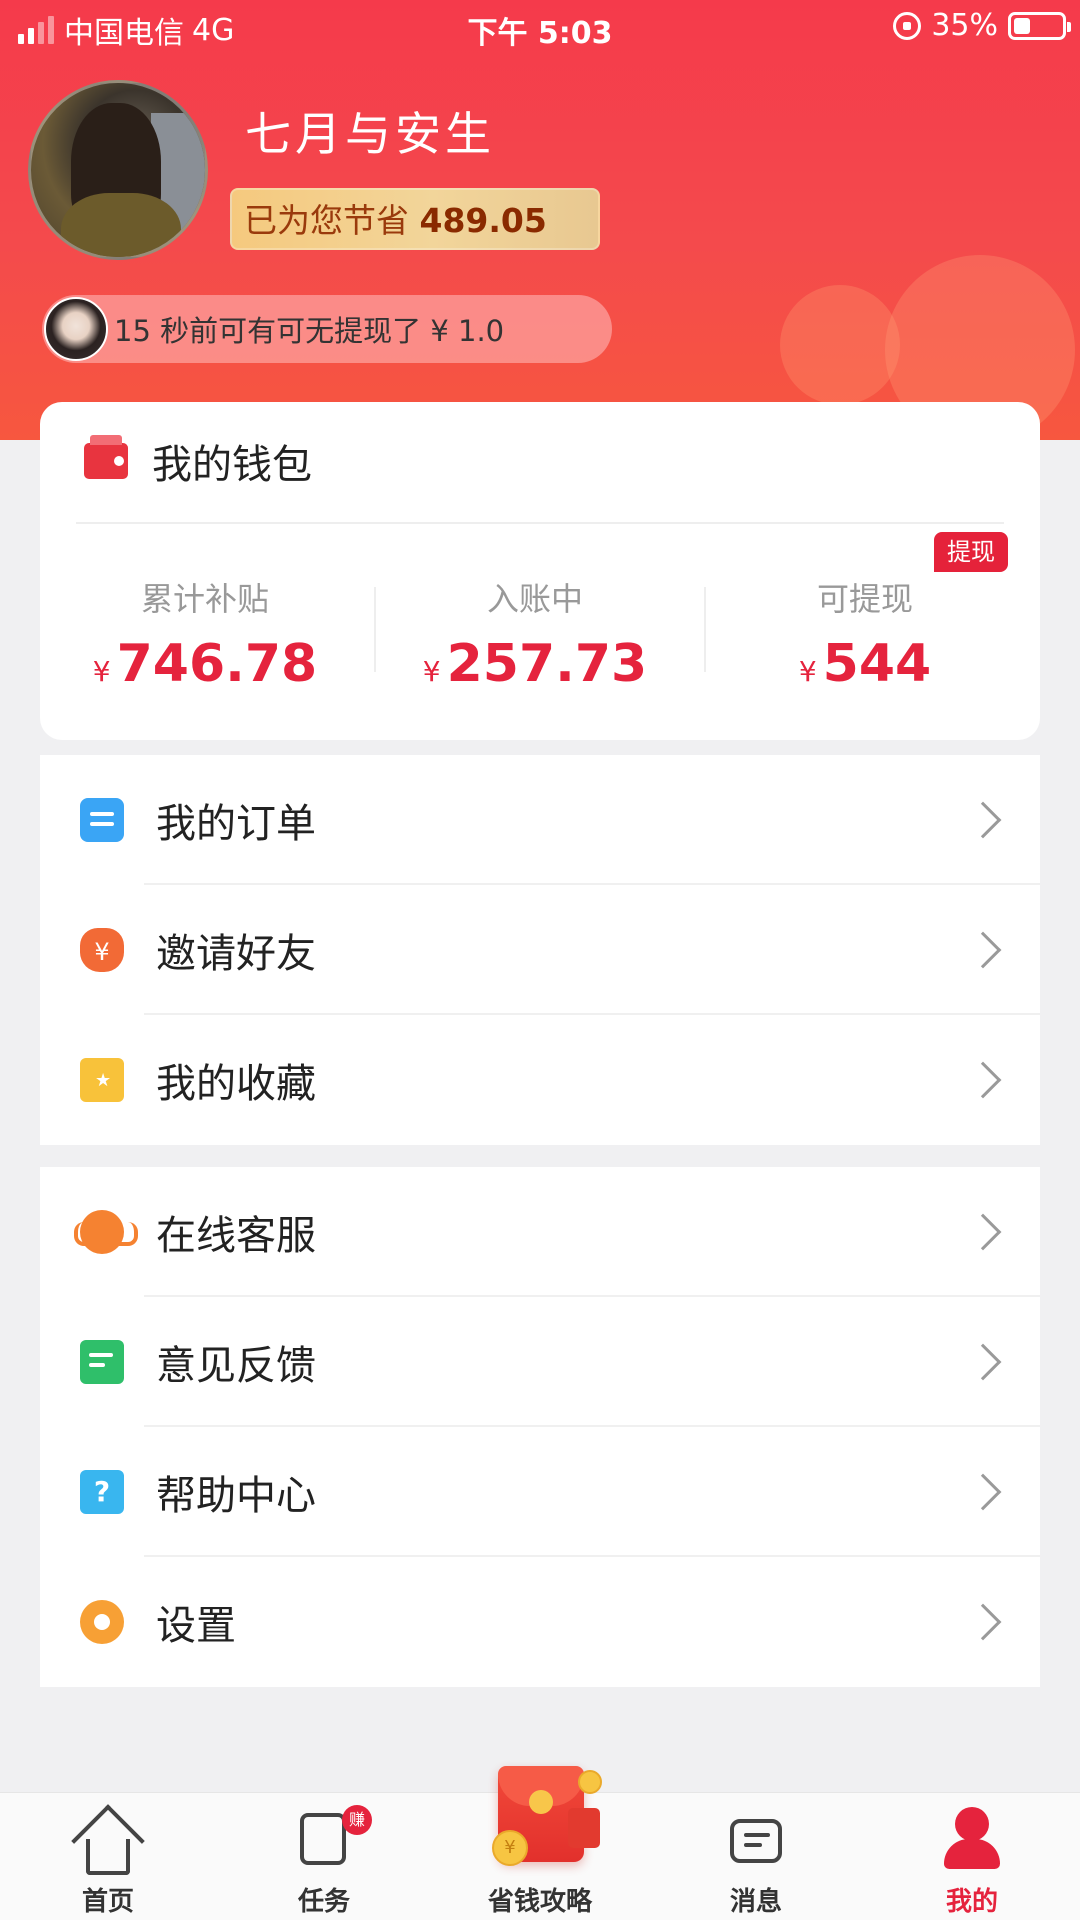 The height and width of the screenshot is (1920, 1080). I want to click on withdraw-ticker: 15 秒前可有可无提现了 ¥ 1.0, so click(327, 329).